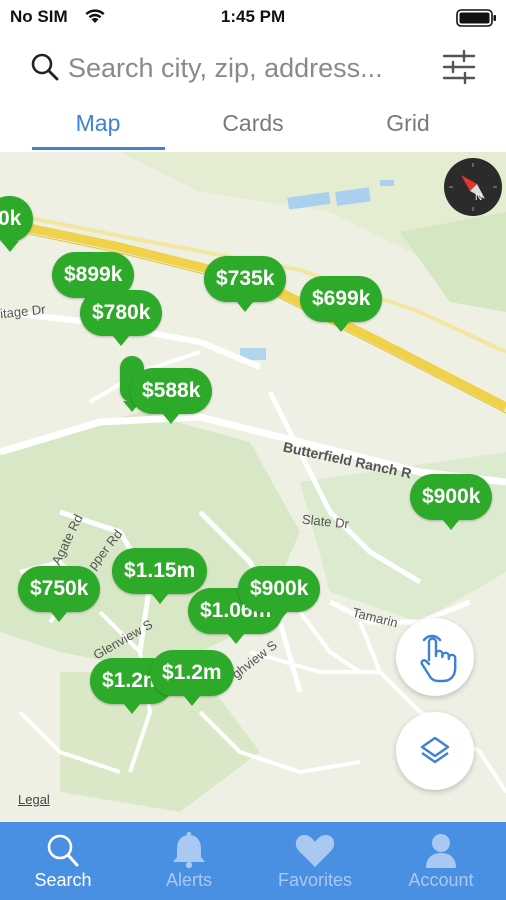 This screenshot has width=506, height=900. I want to click on tab-bar-account: Account, so click(441, 861).